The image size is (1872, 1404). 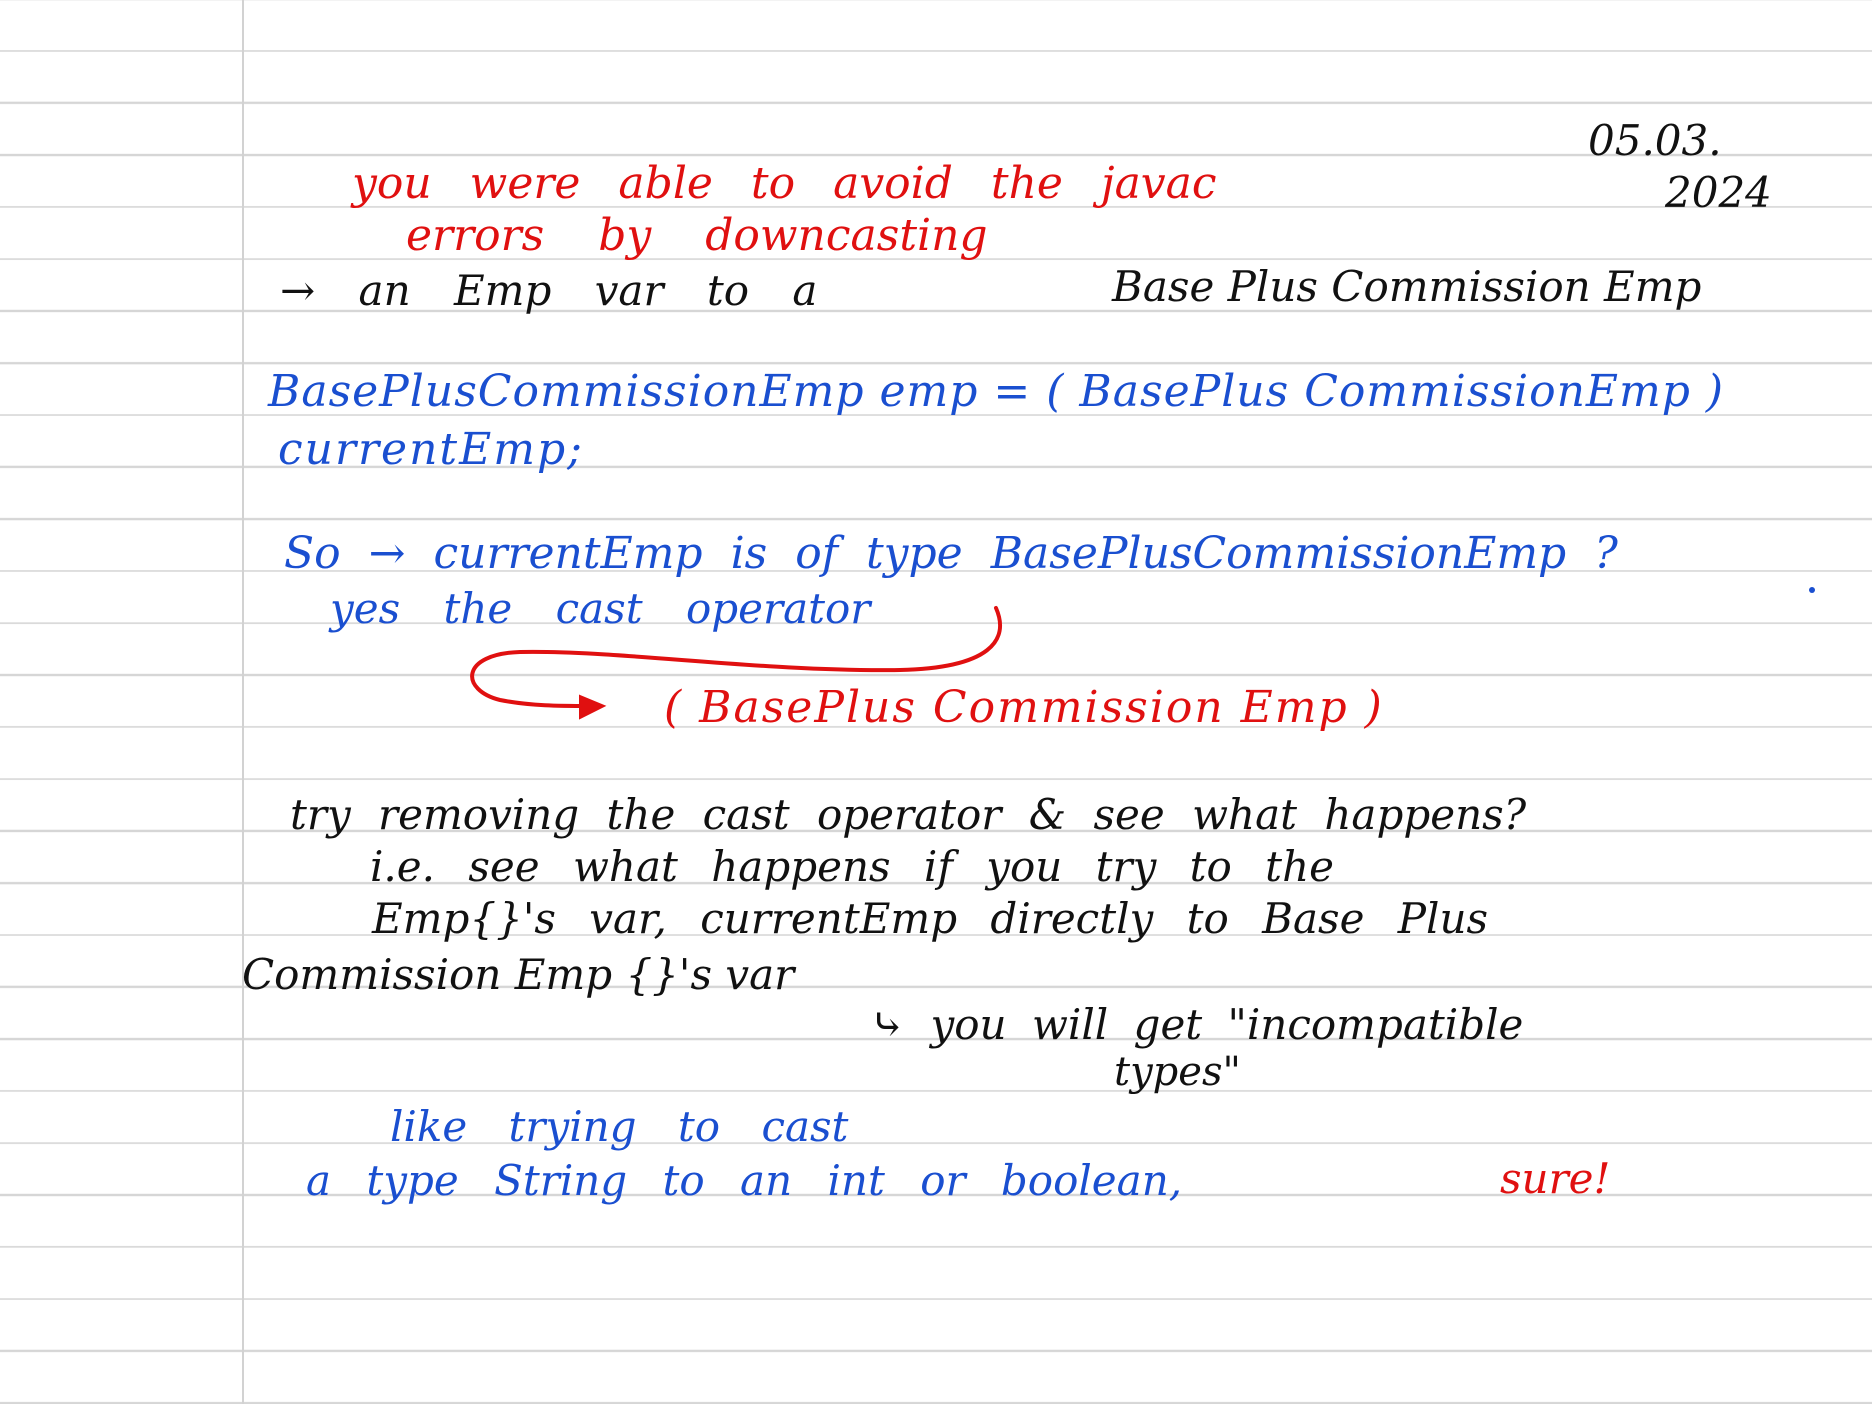 I want to click on loop-arrowhead, so click(x=593, y=707).